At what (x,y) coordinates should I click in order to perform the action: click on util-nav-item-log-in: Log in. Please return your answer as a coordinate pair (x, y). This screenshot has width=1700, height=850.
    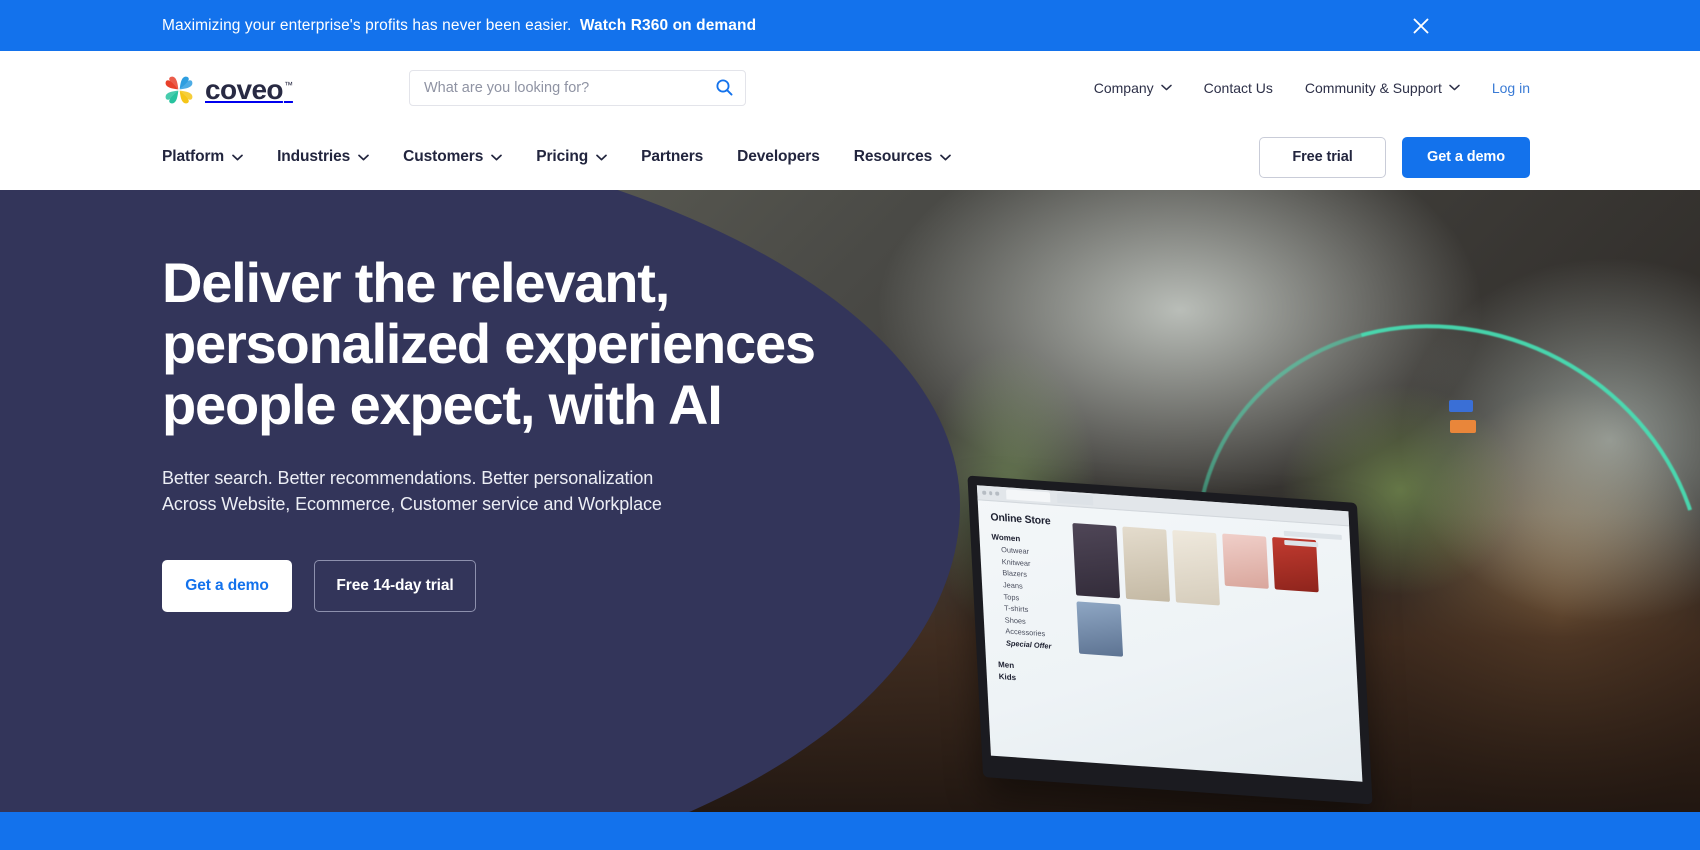
    Looking at the image, I should click on (1503, 88).